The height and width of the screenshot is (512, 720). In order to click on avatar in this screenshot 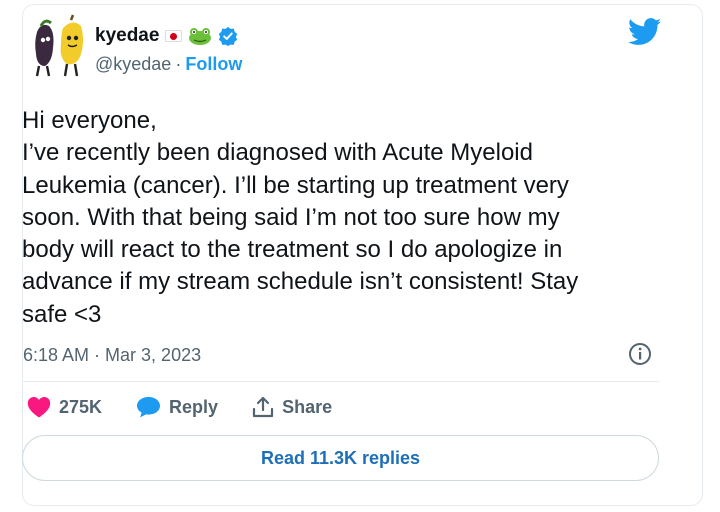, I will do `click(58, 46)`.